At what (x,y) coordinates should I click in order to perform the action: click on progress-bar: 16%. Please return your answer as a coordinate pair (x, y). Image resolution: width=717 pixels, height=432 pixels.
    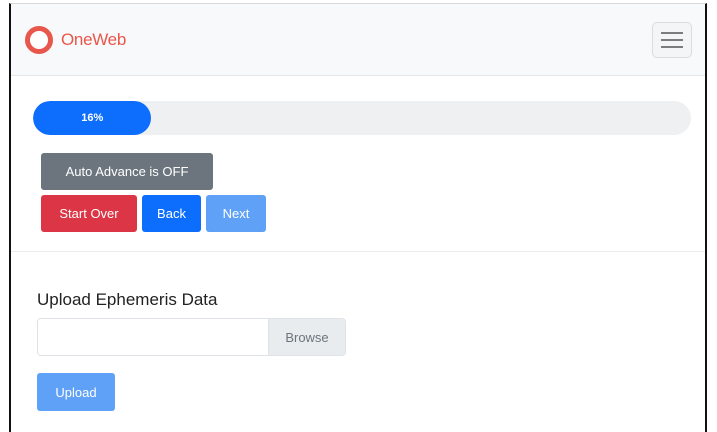
    Looking at the image, I should click on (92, 118).